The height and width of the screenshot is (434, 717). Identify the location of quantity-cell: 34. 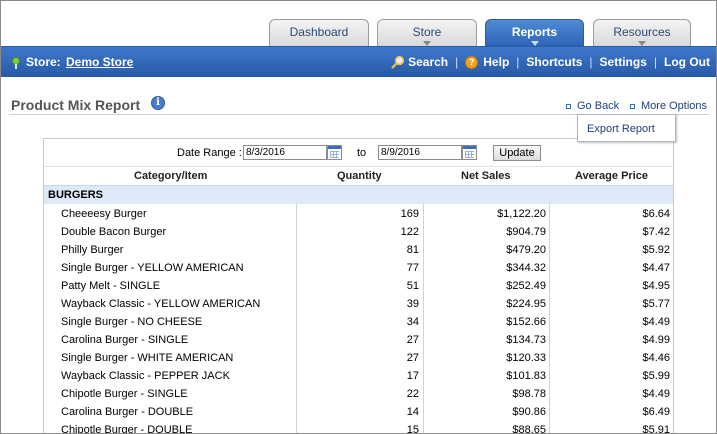
(412, 322).